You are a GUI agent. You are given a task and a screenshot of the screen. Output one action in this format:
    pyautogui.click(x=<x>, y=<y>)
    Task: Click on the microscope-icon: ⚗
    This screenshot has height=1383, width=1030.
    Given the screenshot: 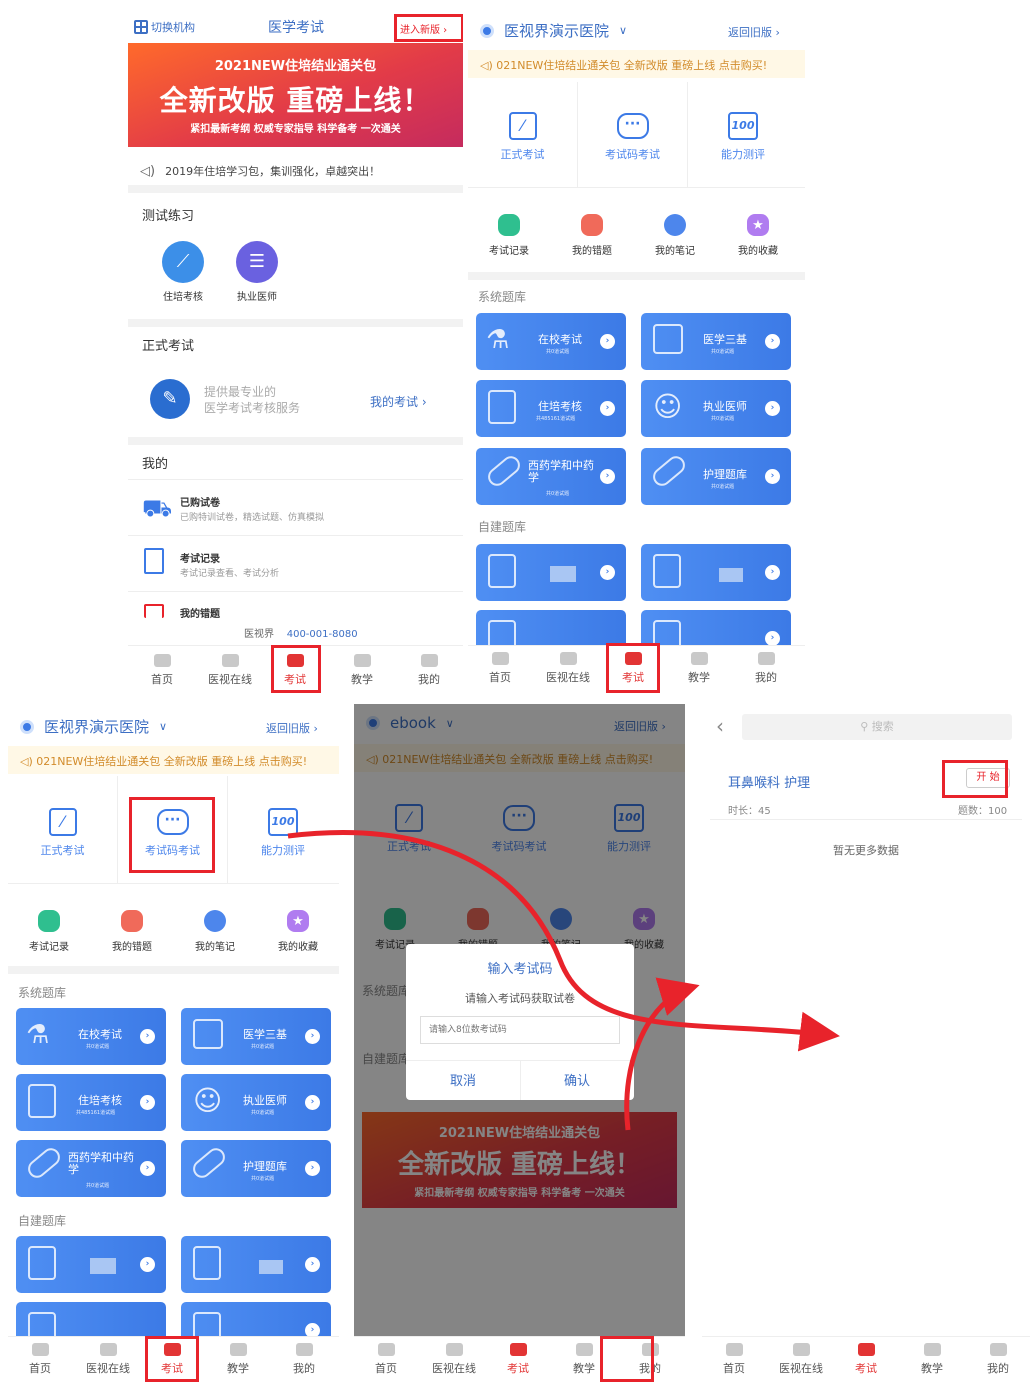 What is the action you would take?
    pyautogui.click(x=498, y=340)
    